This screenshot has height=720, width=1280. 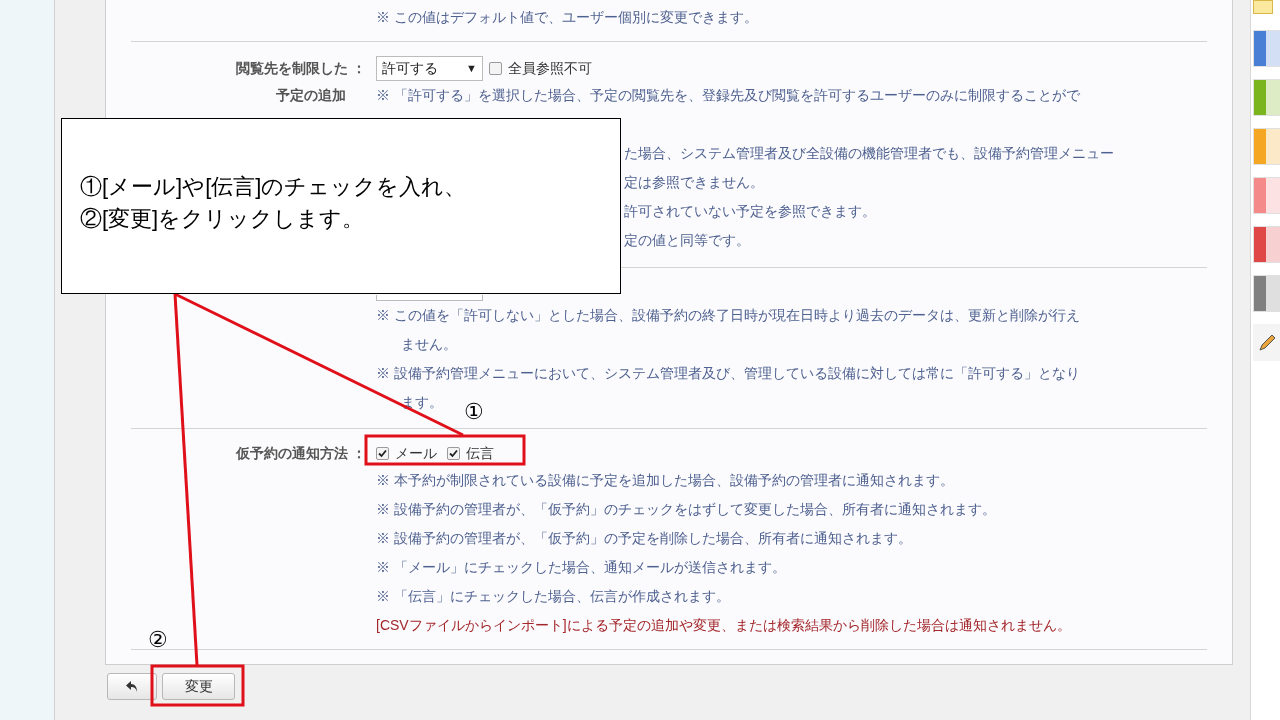 What do you see at coordinates (429, 68) in the screenshot?
I see `dropdown: 許可する ▼` at bounding box center [429, 68].